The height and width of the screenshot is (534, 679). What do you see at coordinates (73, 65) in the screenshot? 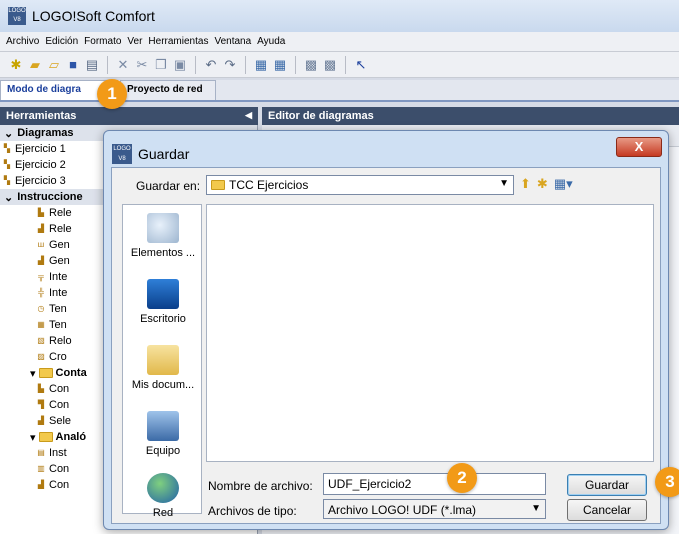
I see `save-icon: ■` at bounding box center [73, 65].